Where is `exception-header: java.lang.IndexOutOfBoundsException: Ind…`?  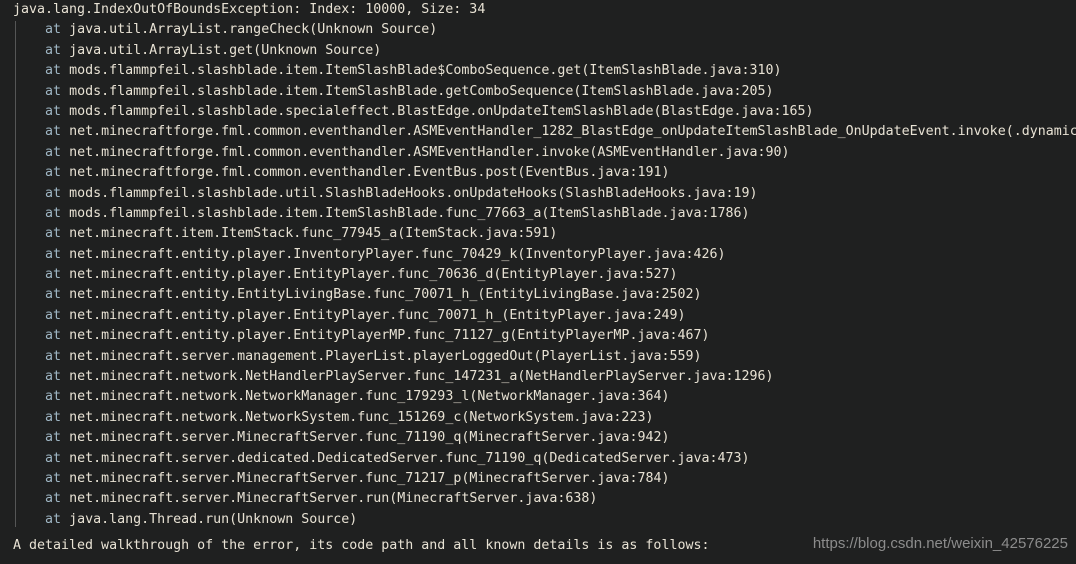 exception-header: java.lang.IndexOutOfBoundsException: Ind… is located at coordinates (249, 9).